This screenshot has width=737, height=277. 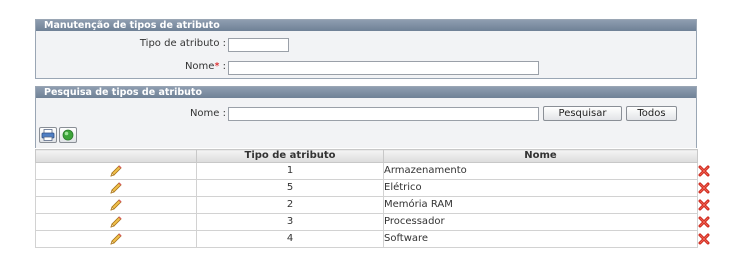 I want to click on attribute-type-cell: 3, so click(x=290, y=222).